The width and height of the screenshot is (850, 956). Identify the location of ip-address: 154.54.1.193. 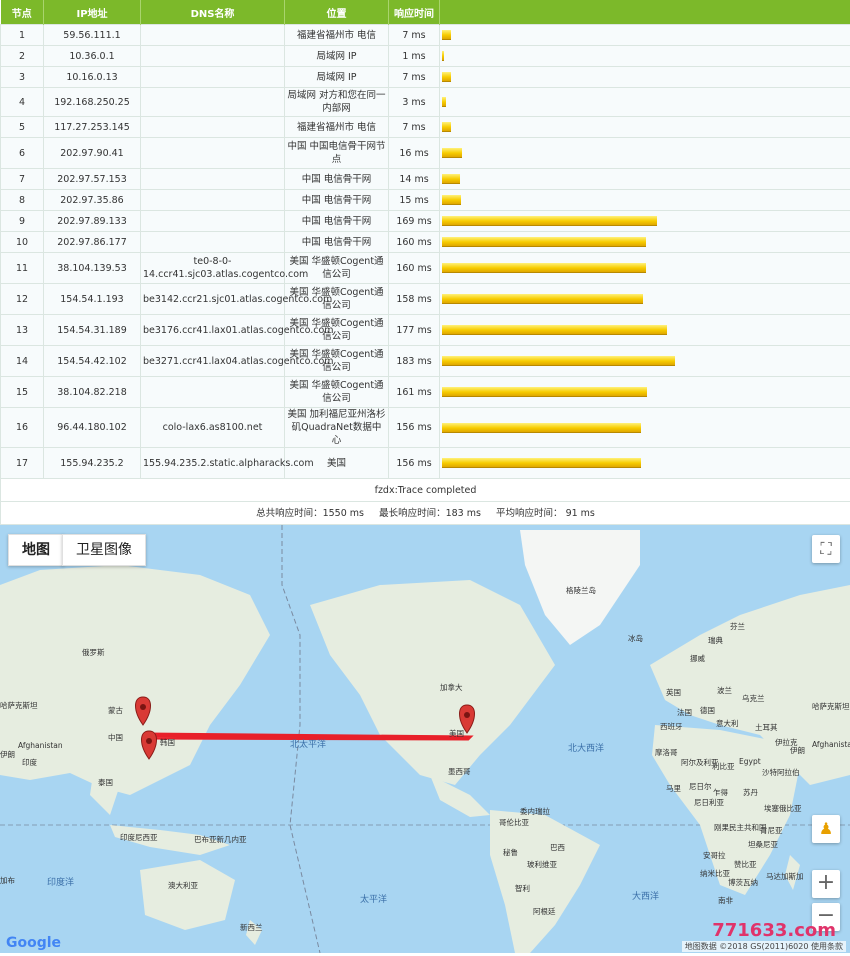
(92, 299).